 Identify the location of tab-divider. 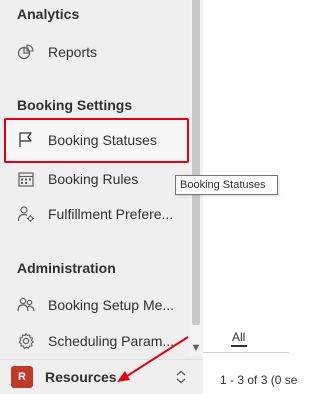
(246, 352).